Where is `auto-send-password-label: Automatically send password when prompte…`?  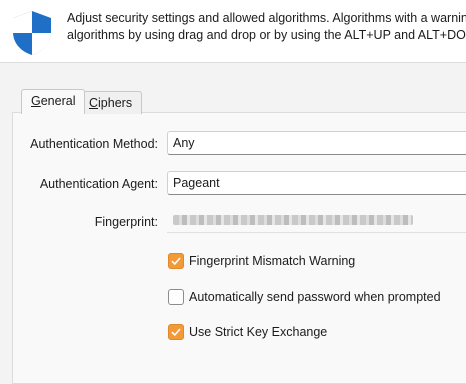
auto-send-password-label: Automatically send password when prompte… is located at coordinates (315, 297).